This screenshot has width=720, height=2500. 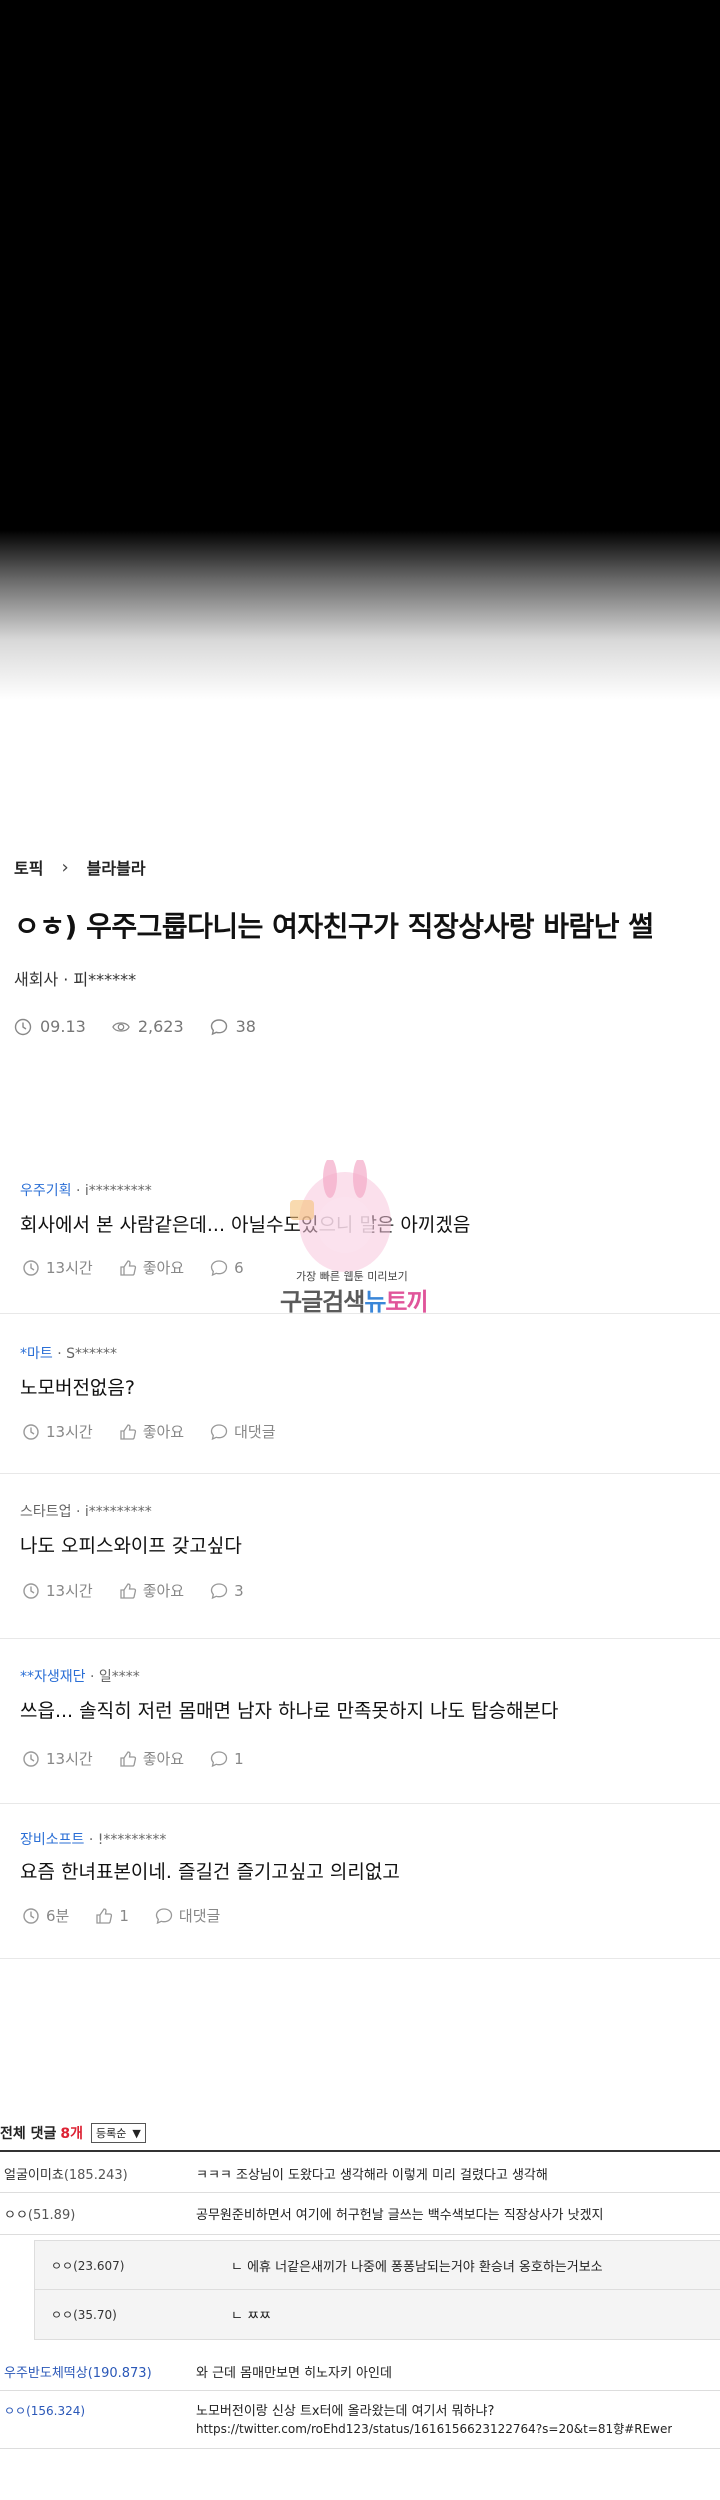 What do you see at coordinates (111, 1191) in the screenshot?
I see `comment-user: · i*********` at bounding box center [111, 1191].